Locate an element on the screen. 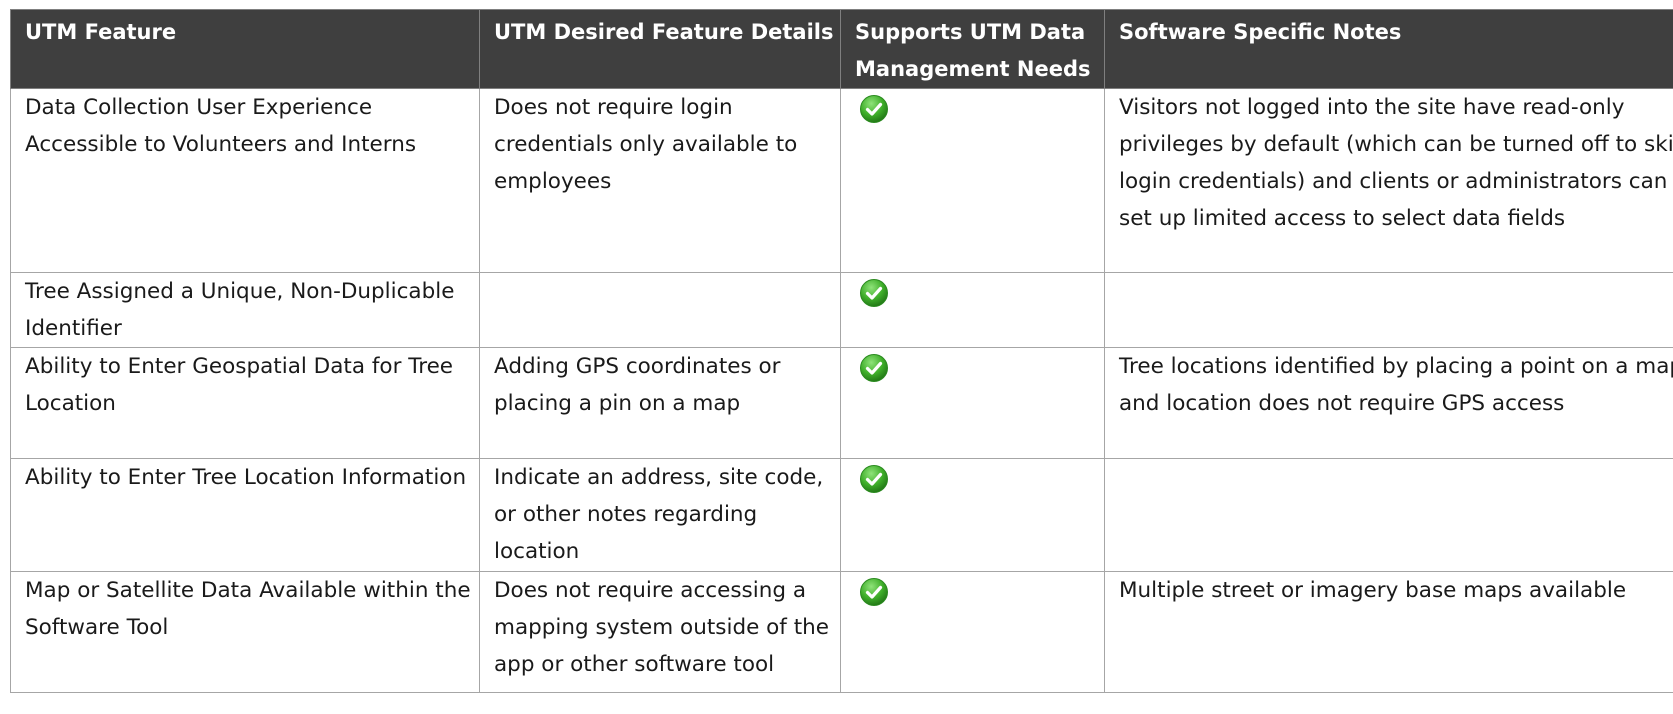 The width and height of the screenshot is (1673, 714). header-feature-details: UTM Desired Feature Details is located at coordinates (660, 49).